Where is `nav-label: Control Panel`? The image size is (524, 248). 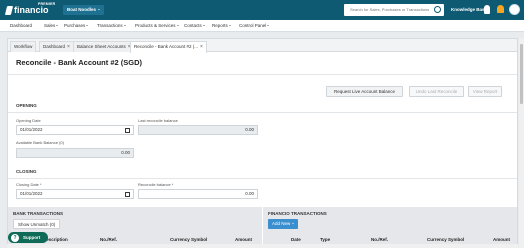
nav-label: Control Panel is located at coordinates (253, 25).